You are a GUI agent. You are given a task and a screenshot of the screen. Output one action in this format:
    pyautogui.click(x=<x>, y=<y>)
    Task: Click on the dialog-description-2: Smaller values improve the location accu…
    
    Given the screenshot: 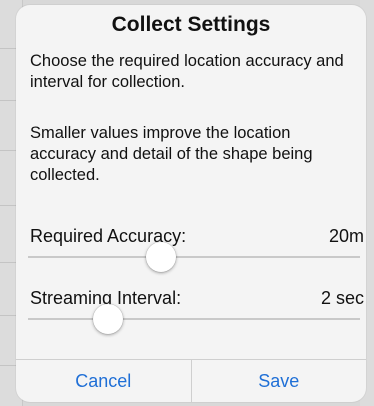 What is the action you would take?
    pyautogui.click(x=171, y=154)
    